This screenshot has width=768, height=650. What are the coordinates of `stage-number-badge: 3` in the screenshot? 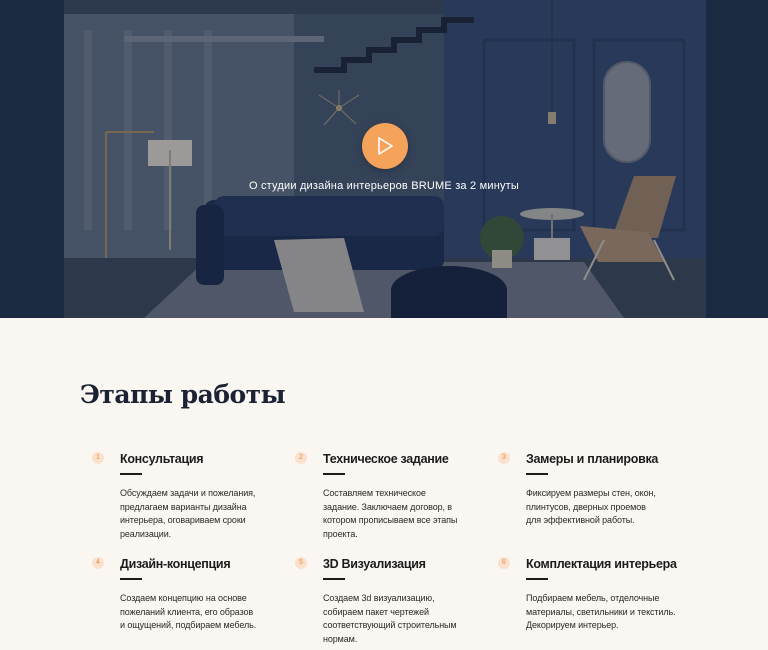 It's located at (504, 458).